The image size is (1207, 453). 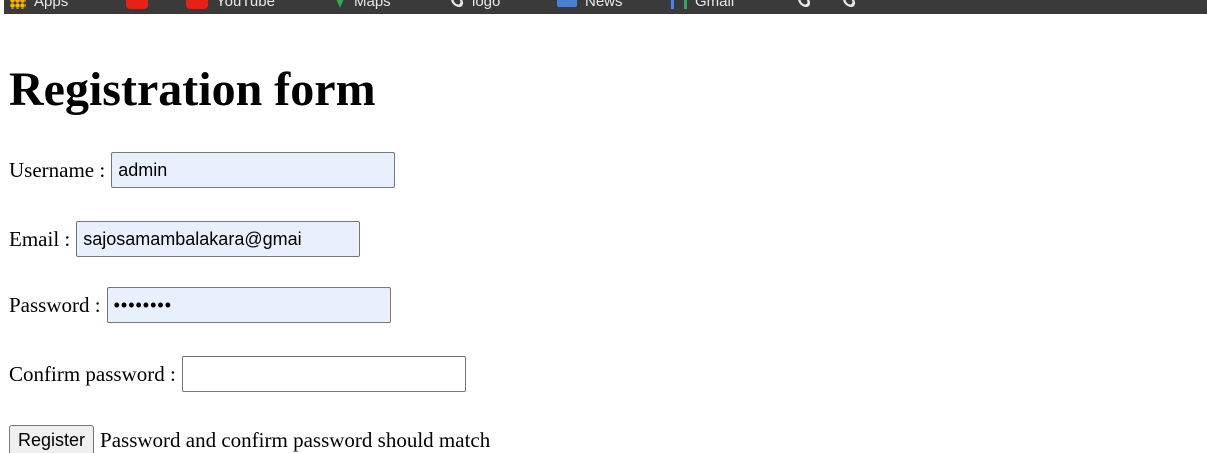 I want to click on bookmark-youtube-short, so click(x=141, y=5).